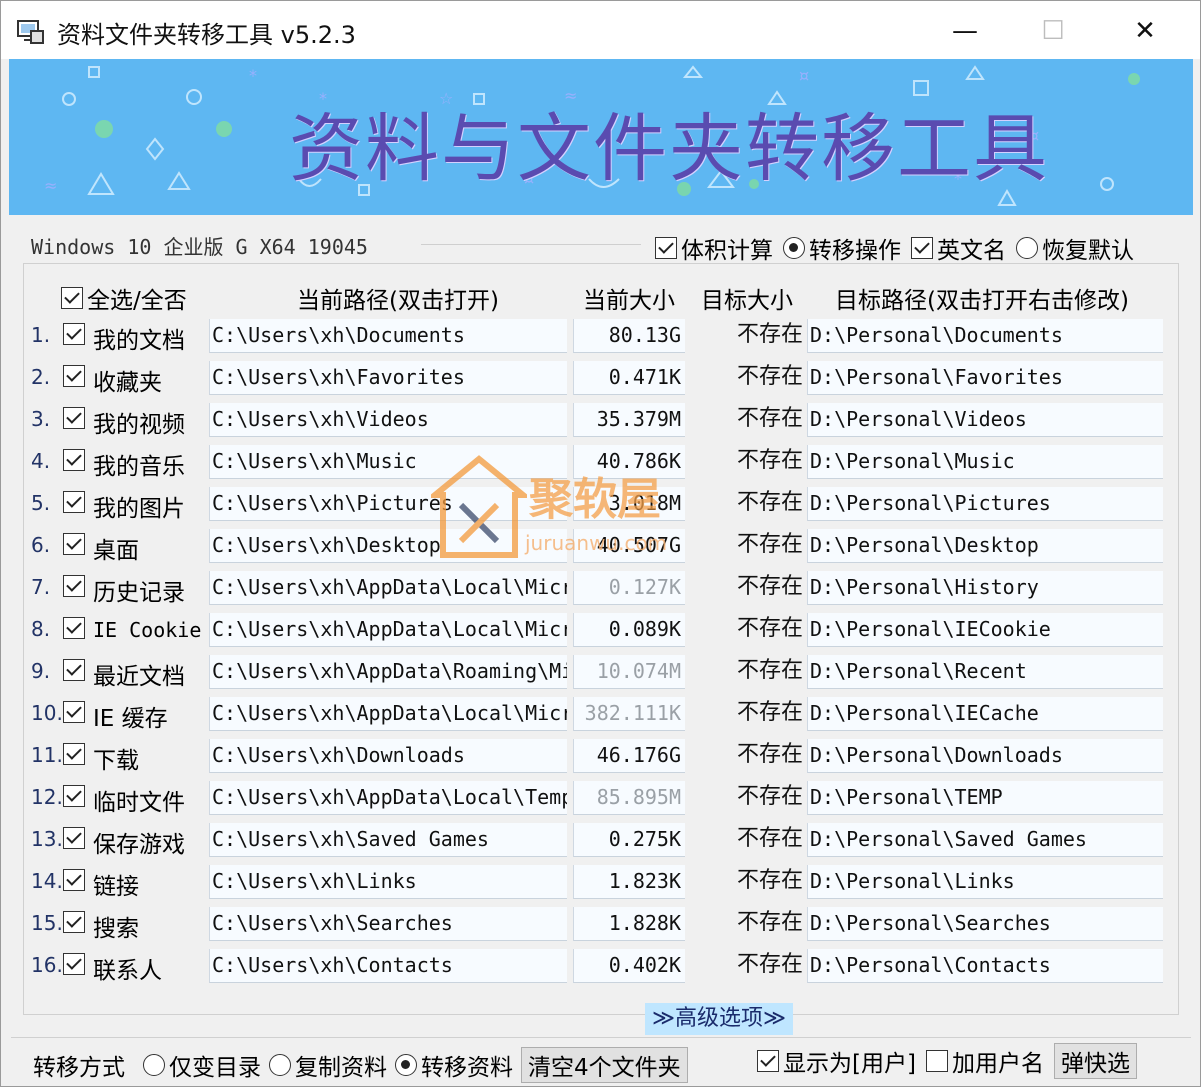  I want to click on current-path-field: C:\Users\xh\Searches, so click(388, 924).